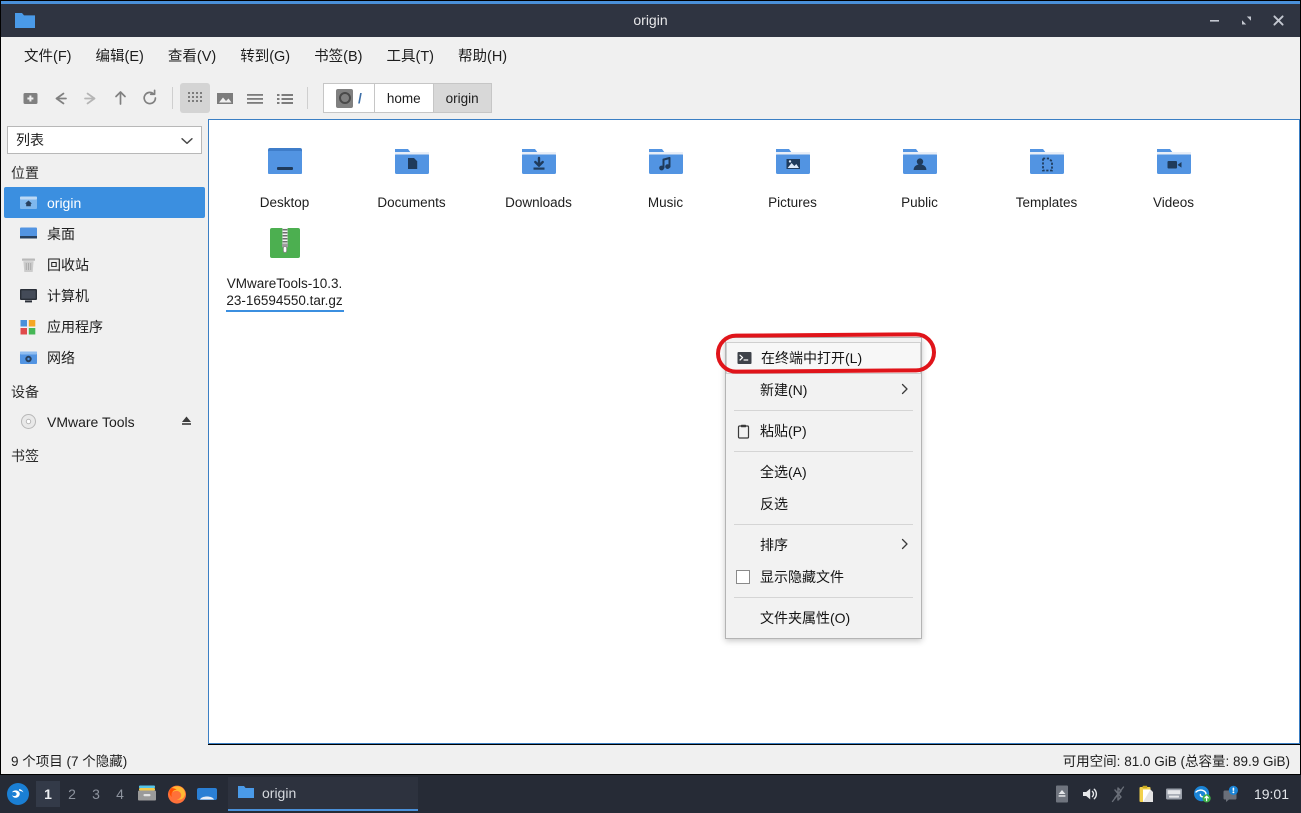  Describe the element at coordinates (104, 140) in the screenshot. I see `view-mode-select: 列表` at that location.